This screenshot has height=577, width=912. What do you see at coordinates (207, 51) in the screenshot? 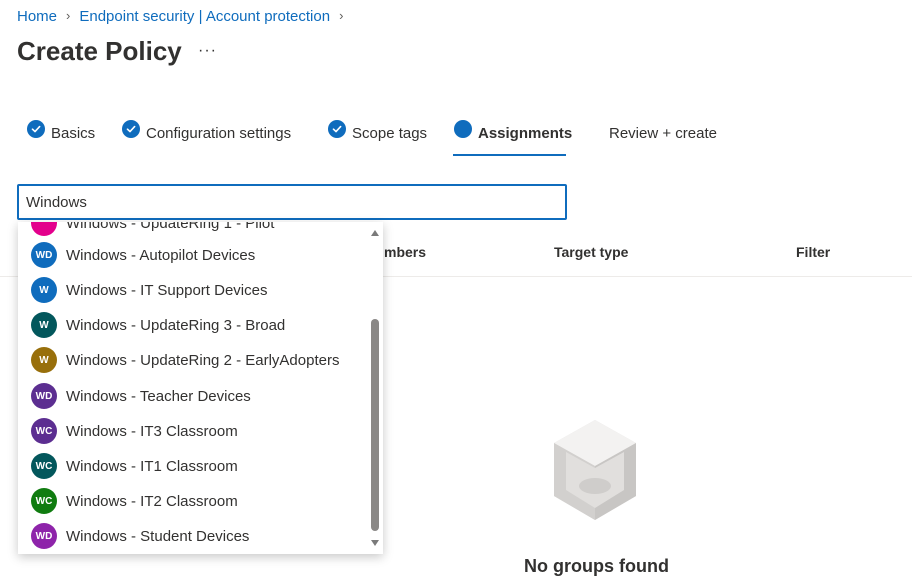
I see `more-options-button: ···` at bounding box center [207, 51].